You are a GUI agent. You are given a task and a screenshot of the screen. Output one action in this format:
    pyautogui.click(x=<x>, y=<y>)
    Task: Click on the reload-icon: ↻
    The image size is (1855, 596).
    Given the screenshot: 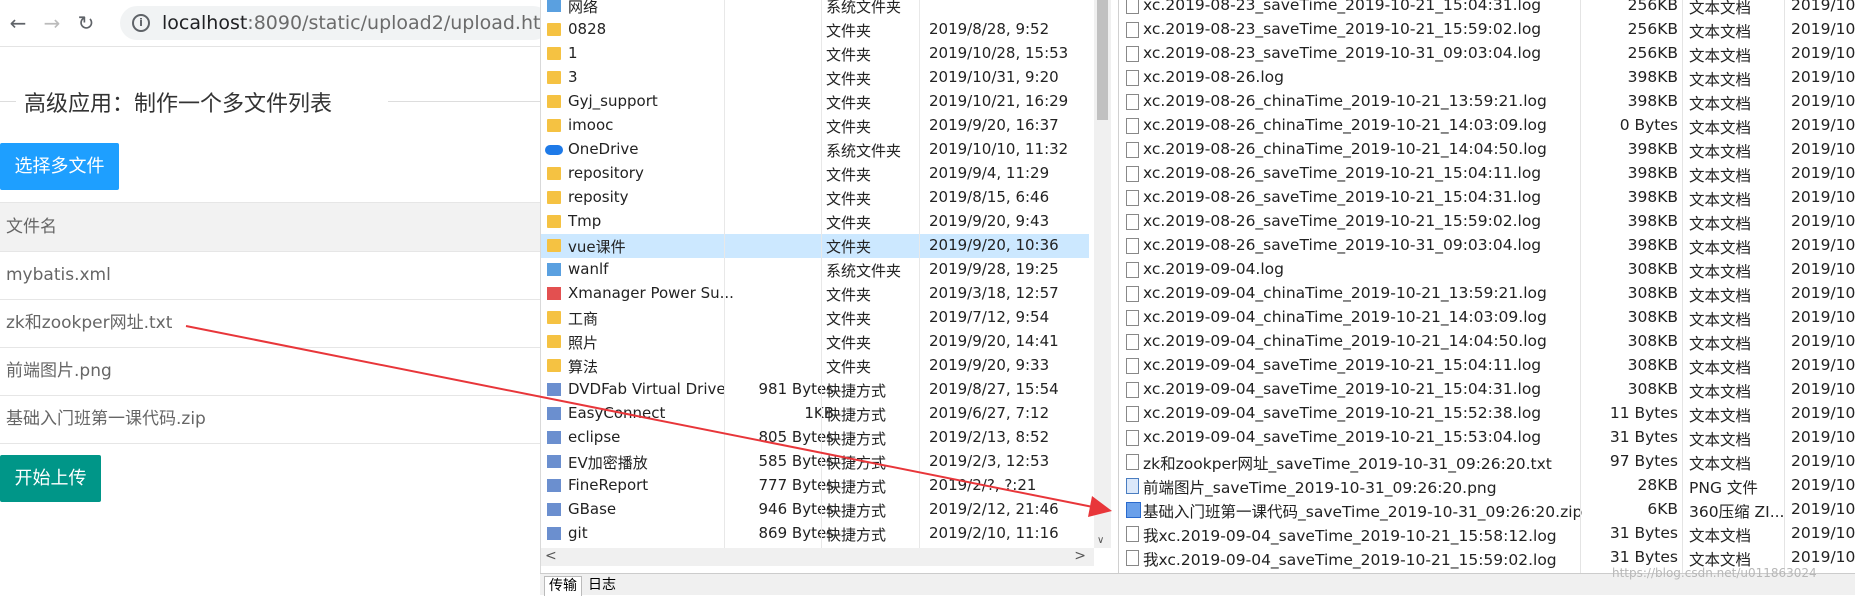 What is the action you would take?
    pyautogui.click(x=86, y=23)
    